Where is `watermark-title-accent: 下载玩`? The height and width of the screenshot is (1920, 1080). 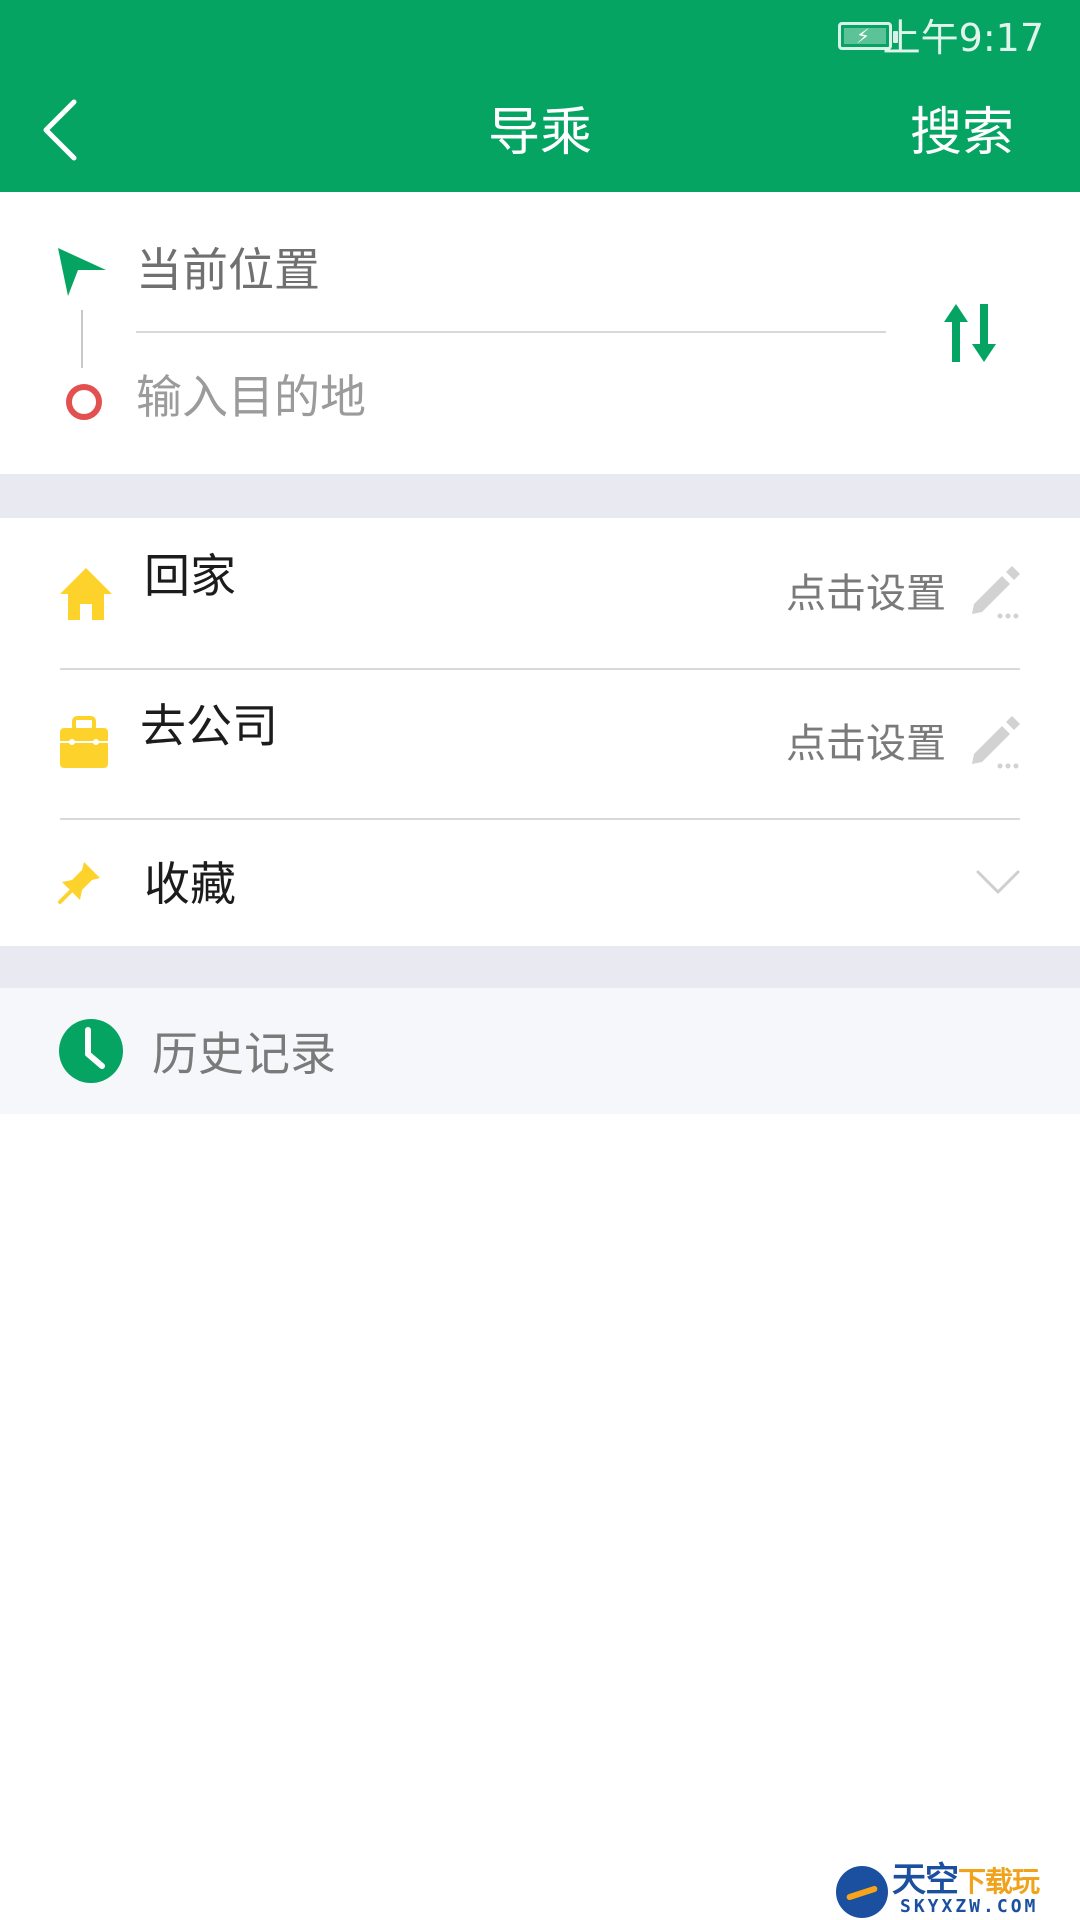
watermark-title-accent: 下载玩 is located at coordinates (999, 1881).